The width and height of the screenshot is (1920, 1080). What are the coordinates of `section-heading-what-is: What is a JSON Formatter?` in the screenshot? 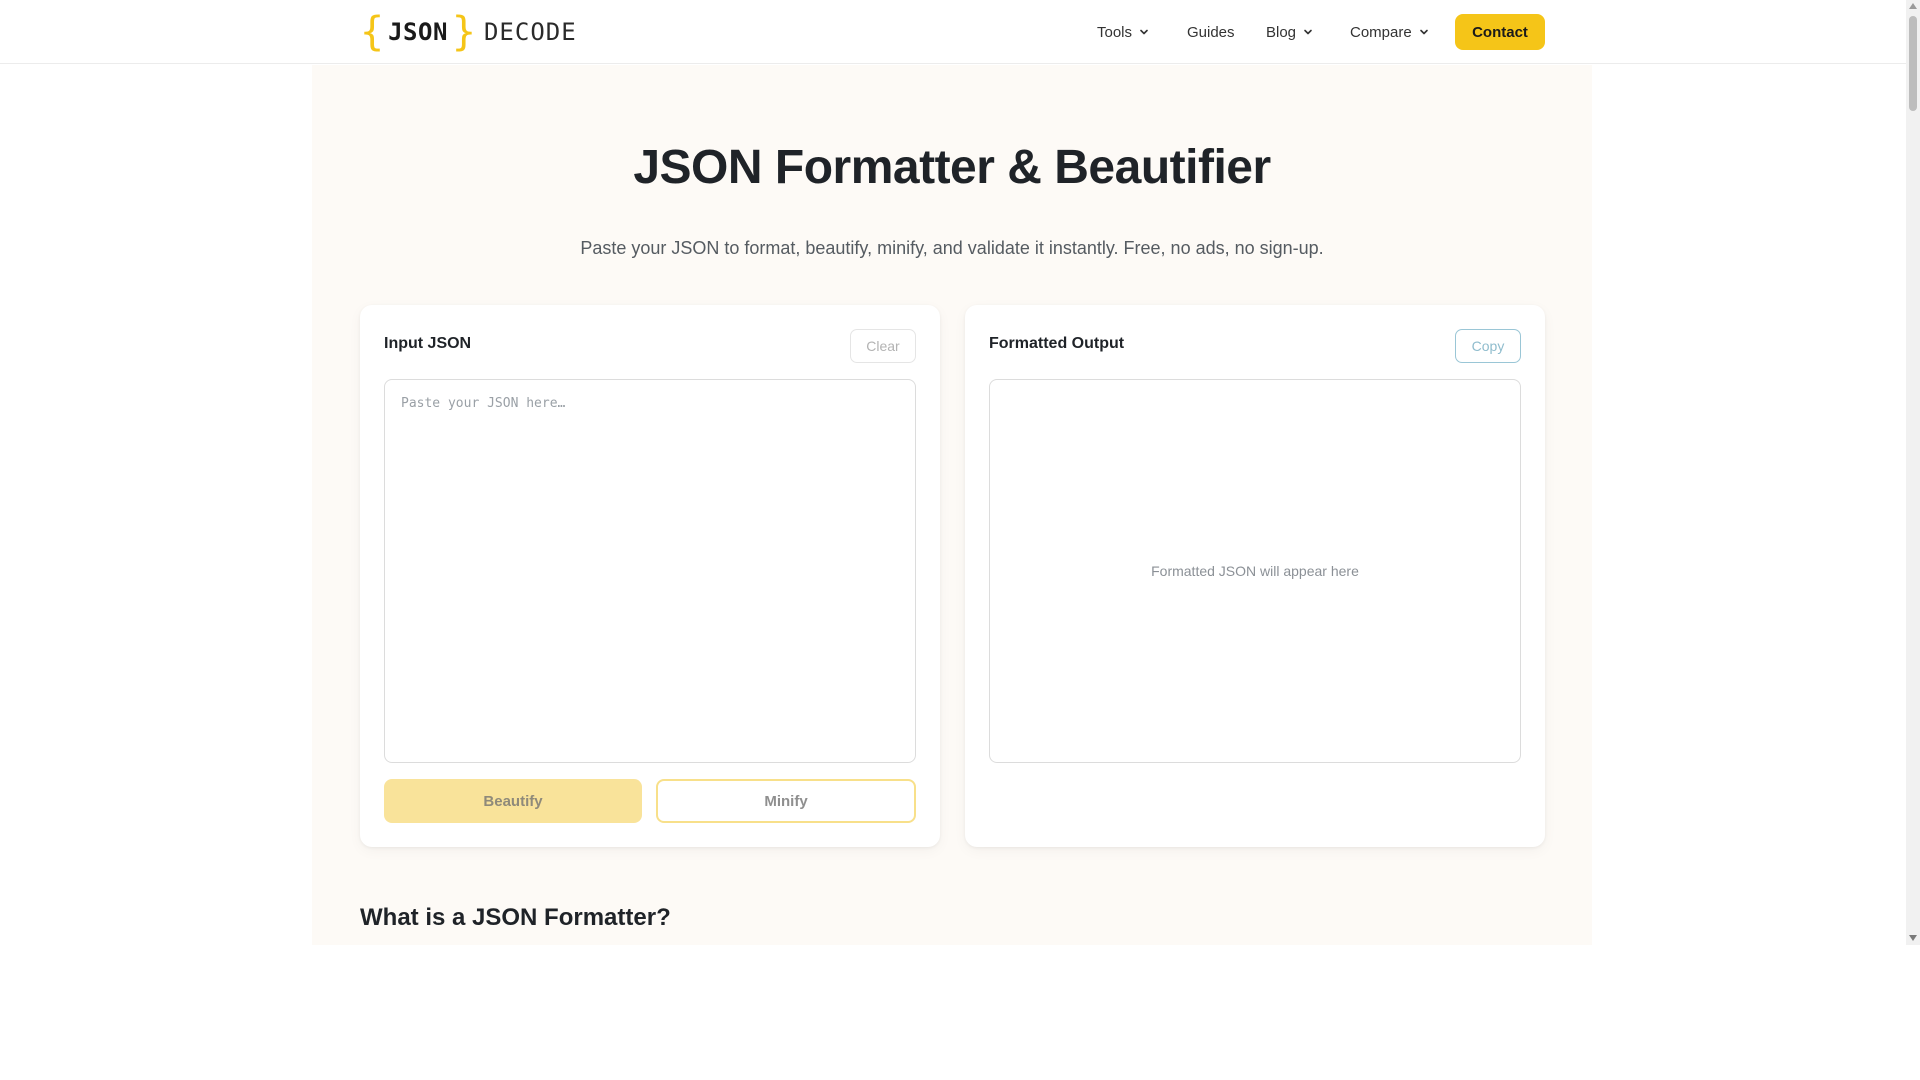 It's located at (515, 917).